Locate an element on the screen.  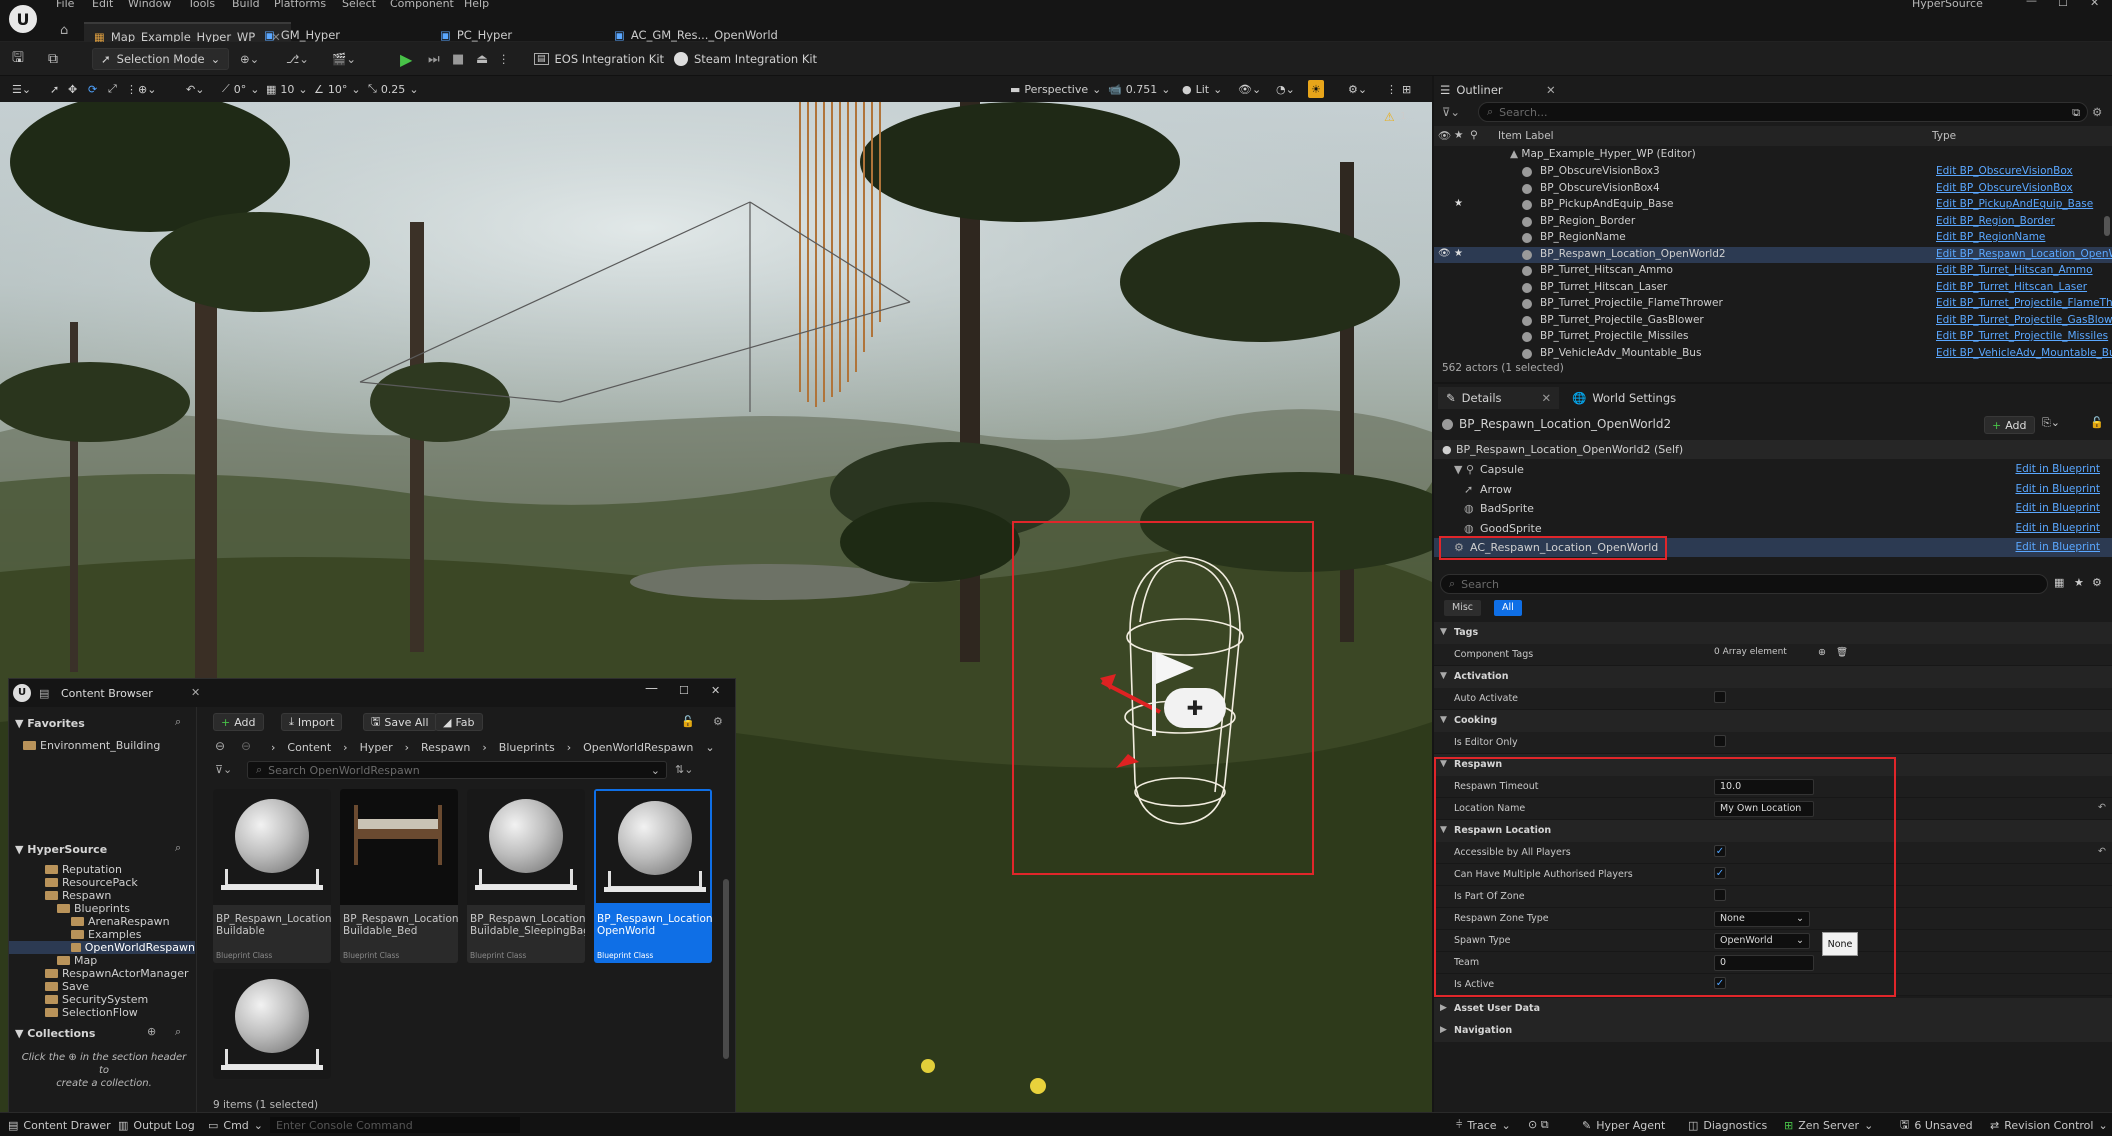
section-tags: ▼ Tags is located at coordinates (1773, 633).